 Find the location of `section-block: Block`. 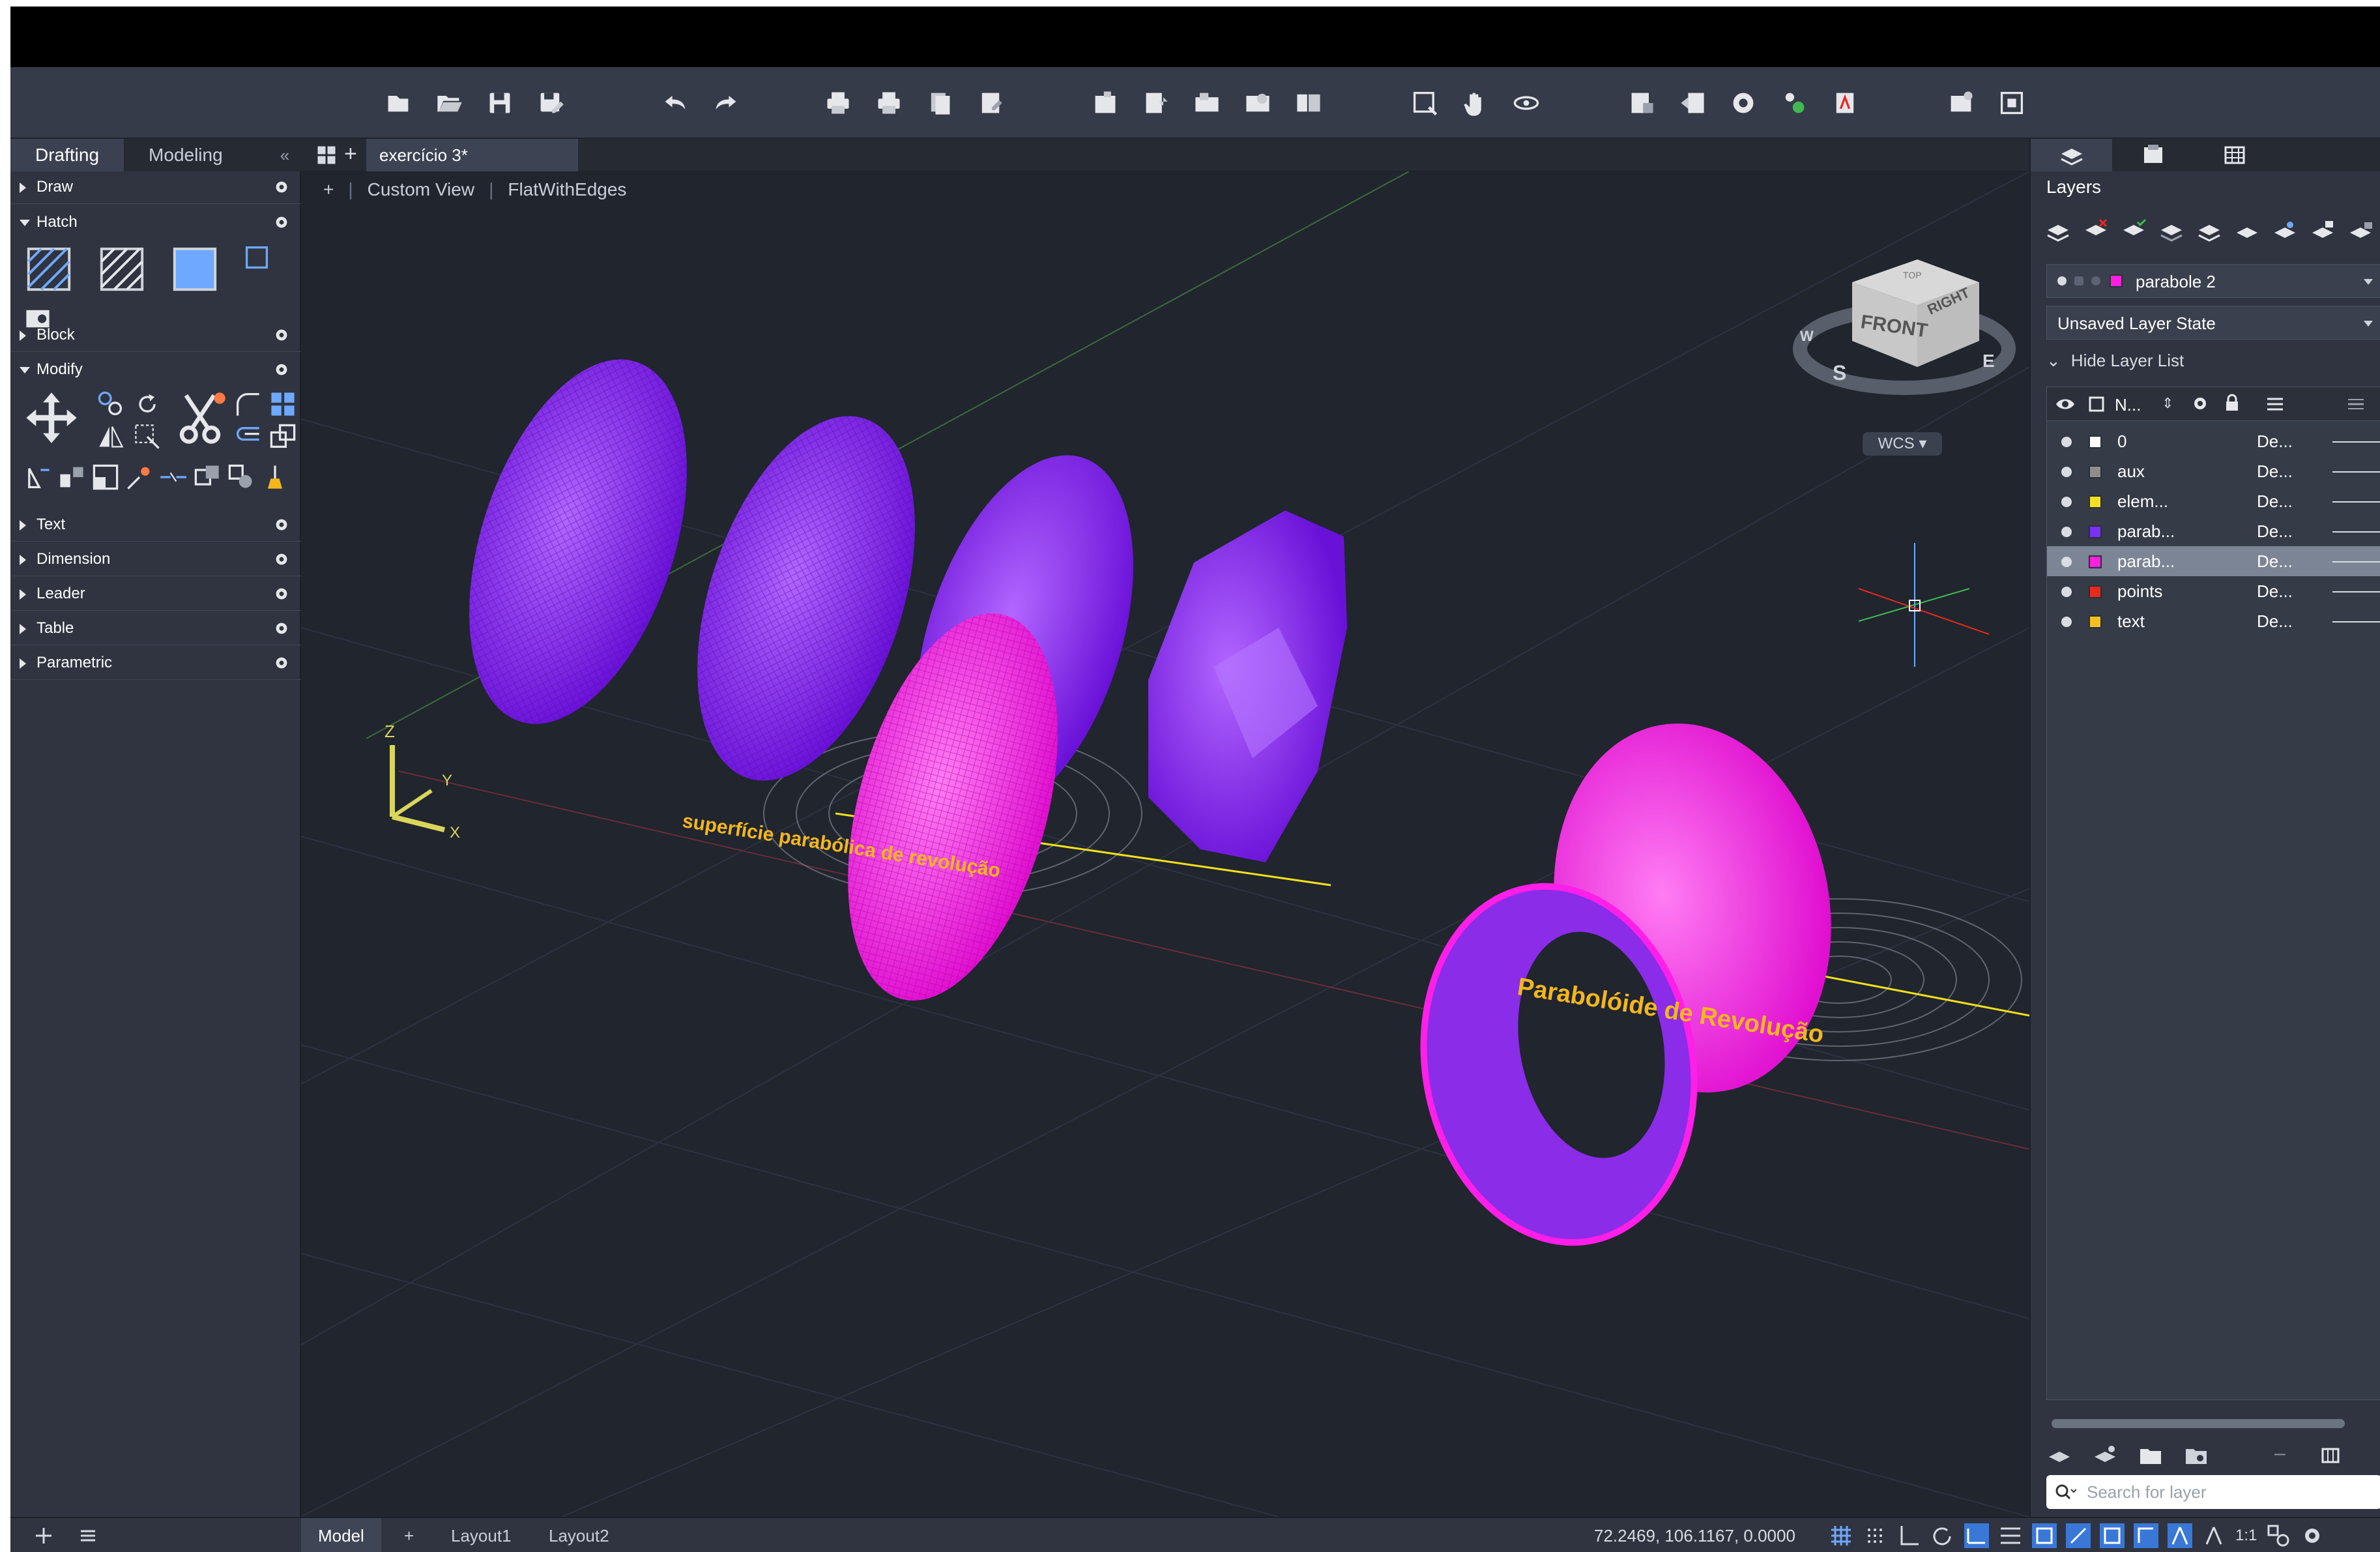

section-block: Block is located at coordinates (156, 335).